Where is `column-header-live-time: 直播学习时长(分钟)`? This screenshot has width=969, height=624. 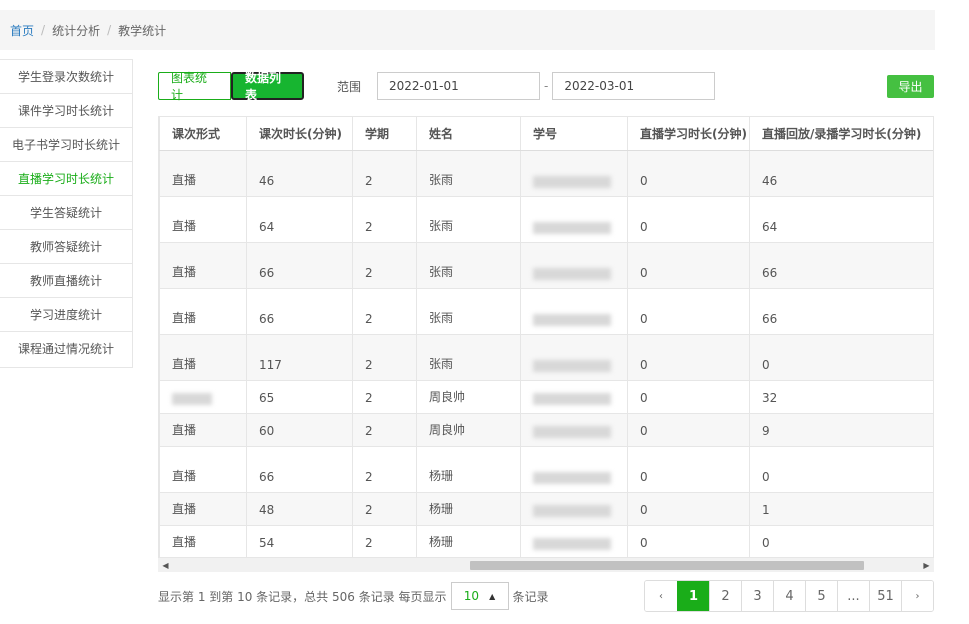 column-header-live-time: 直播学习时长(分钟) is located at coordinates (688, 133).